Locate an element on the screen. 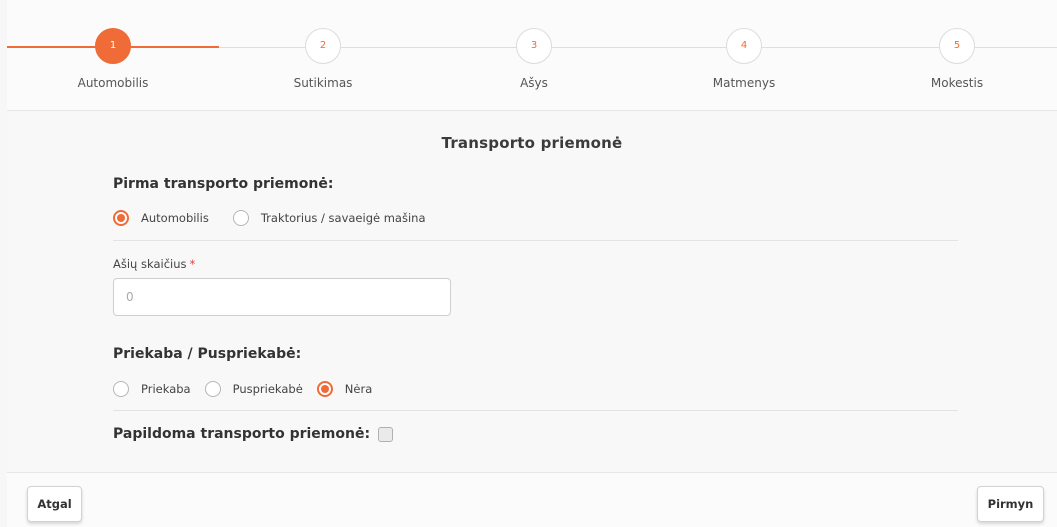 The height and width of the screenshot is (527, 1057). first-vehicle-radio-group: Automobilis Traktorius / savaeigė mašina is located at coordinates (276, 218).